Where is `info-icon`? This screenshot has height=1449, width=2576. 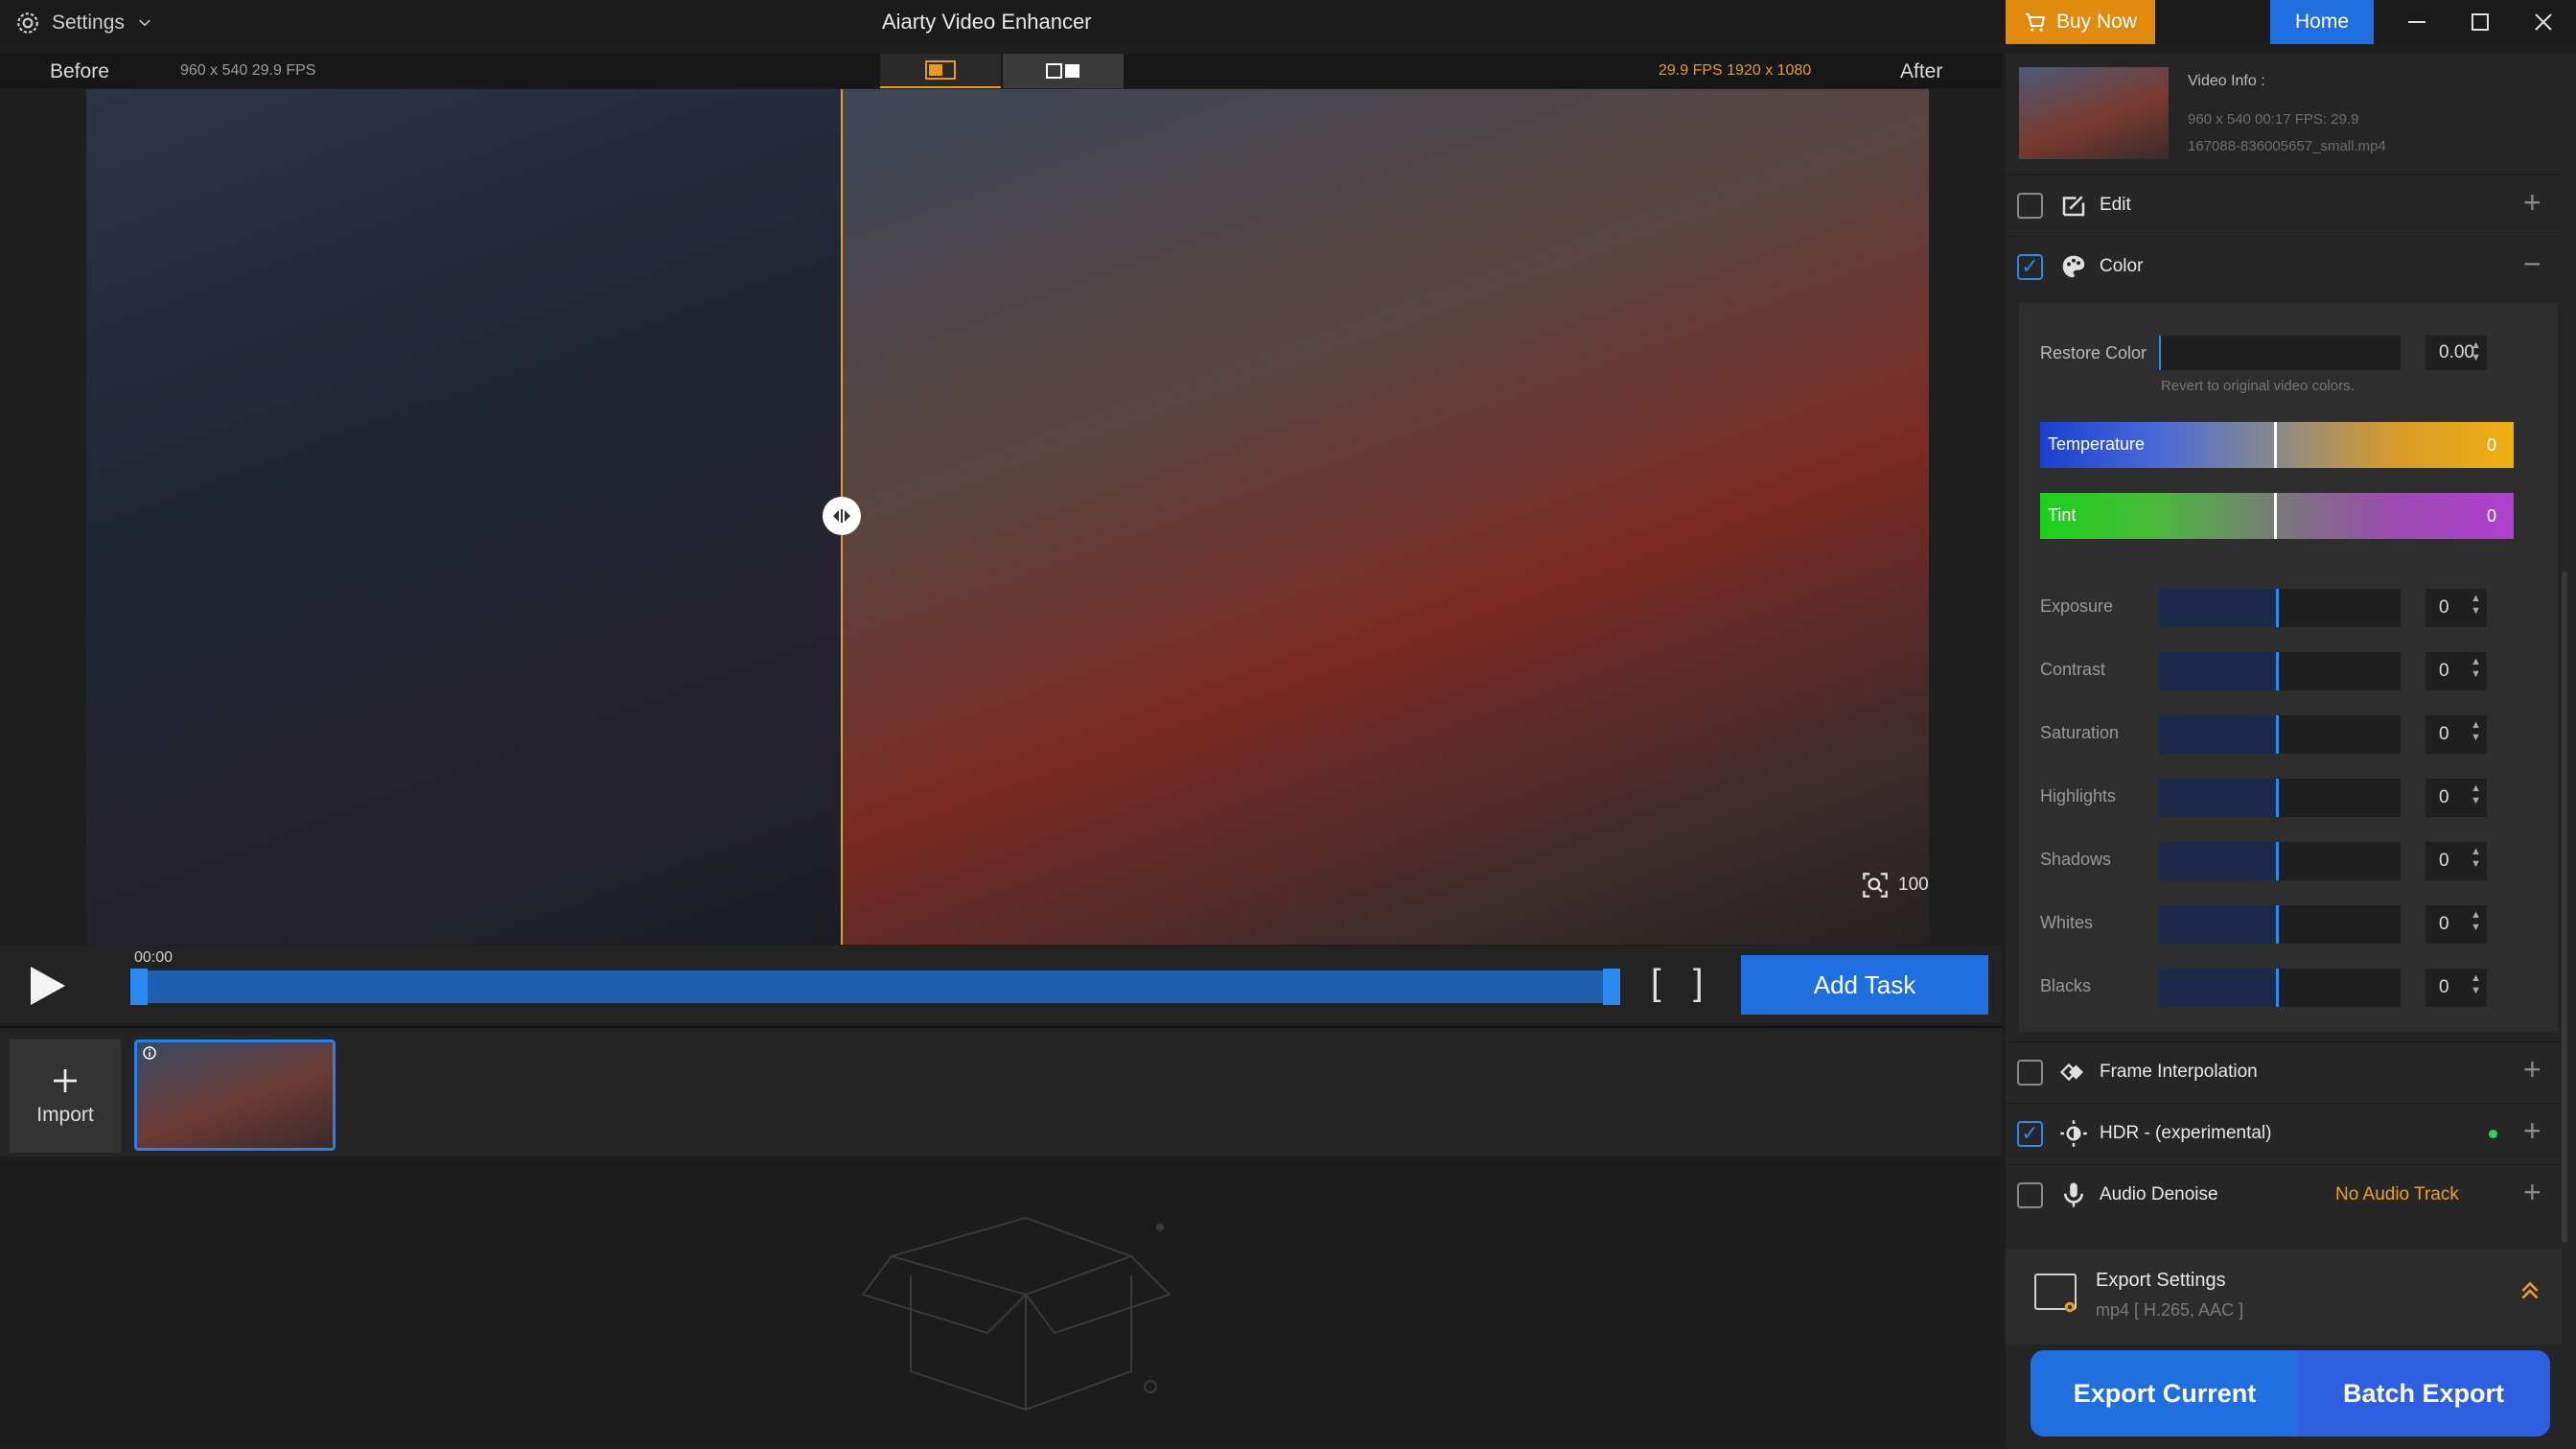
info-icon is located at coordinates (150, 1053).